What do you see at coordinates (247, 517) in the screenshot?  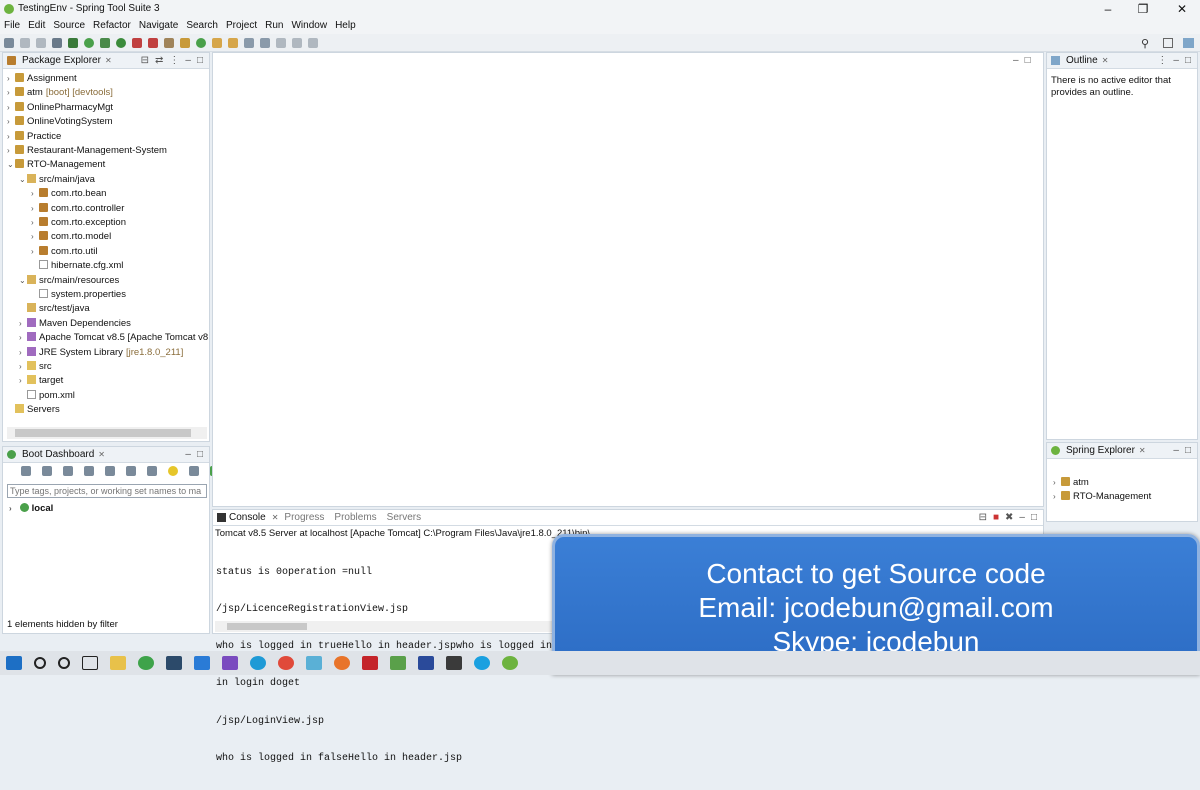 I see `tab-console: Console` at bounding box center [247, 517].